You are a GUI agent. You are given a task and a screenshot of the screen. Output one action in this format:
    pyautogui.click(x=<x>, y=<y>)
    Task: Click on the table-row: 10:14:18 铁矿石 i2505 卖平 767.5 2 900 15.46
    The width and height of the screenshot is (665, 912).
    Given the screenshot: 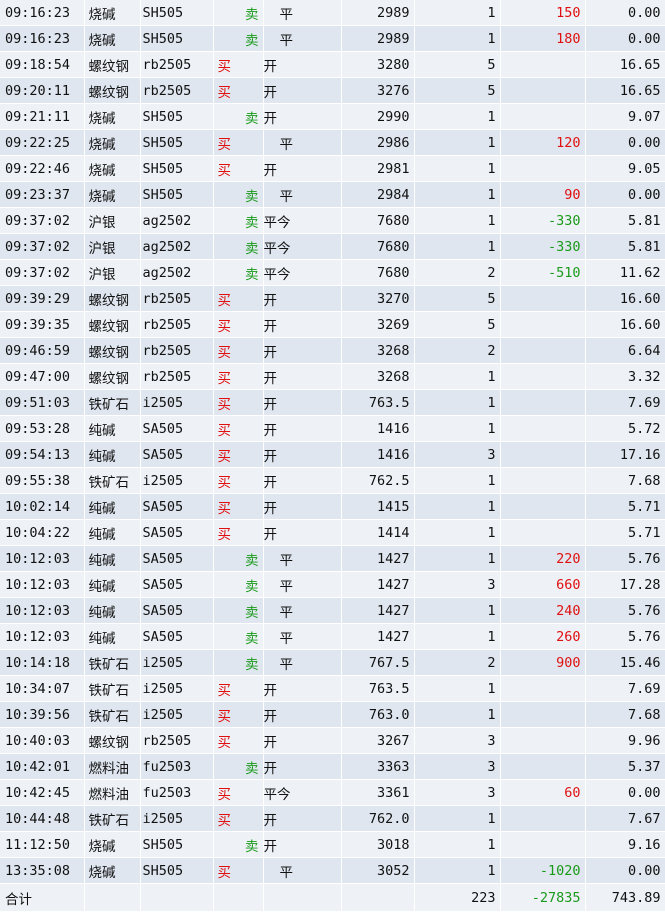 What is the action you would take?
    pyautogui.click(x=332, y=662)
    